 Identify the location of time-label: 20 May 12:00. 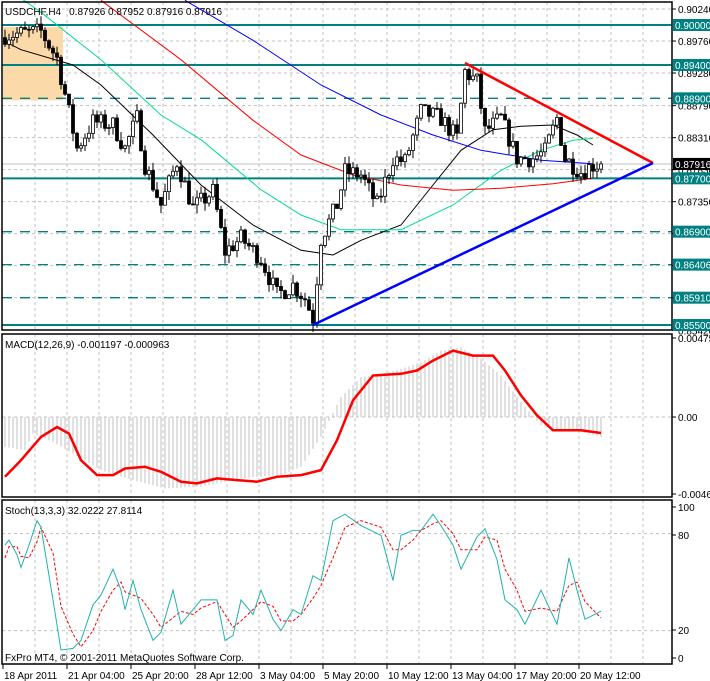
(610, 676).